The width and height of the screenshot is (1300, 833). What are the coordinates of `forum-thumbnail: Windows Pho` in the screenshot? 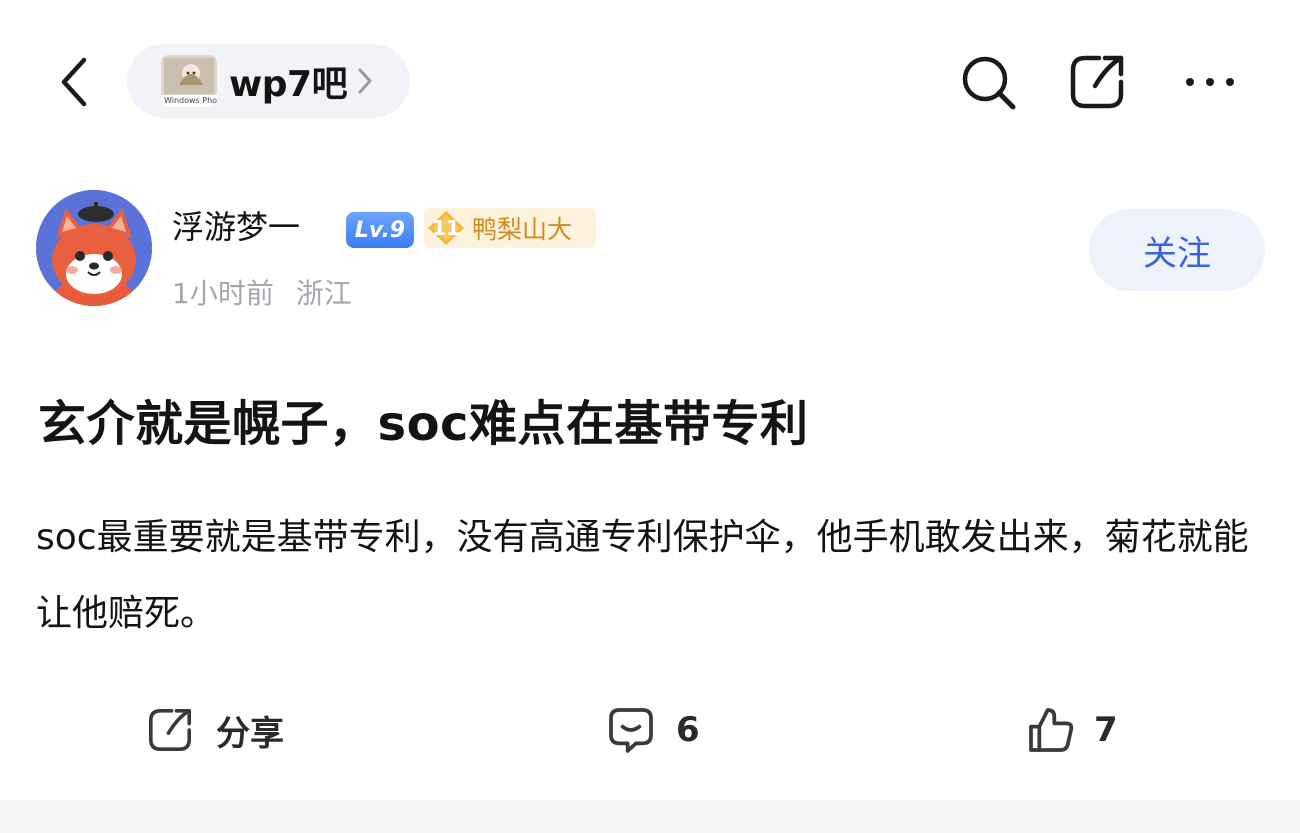 It's located at (189, 81).